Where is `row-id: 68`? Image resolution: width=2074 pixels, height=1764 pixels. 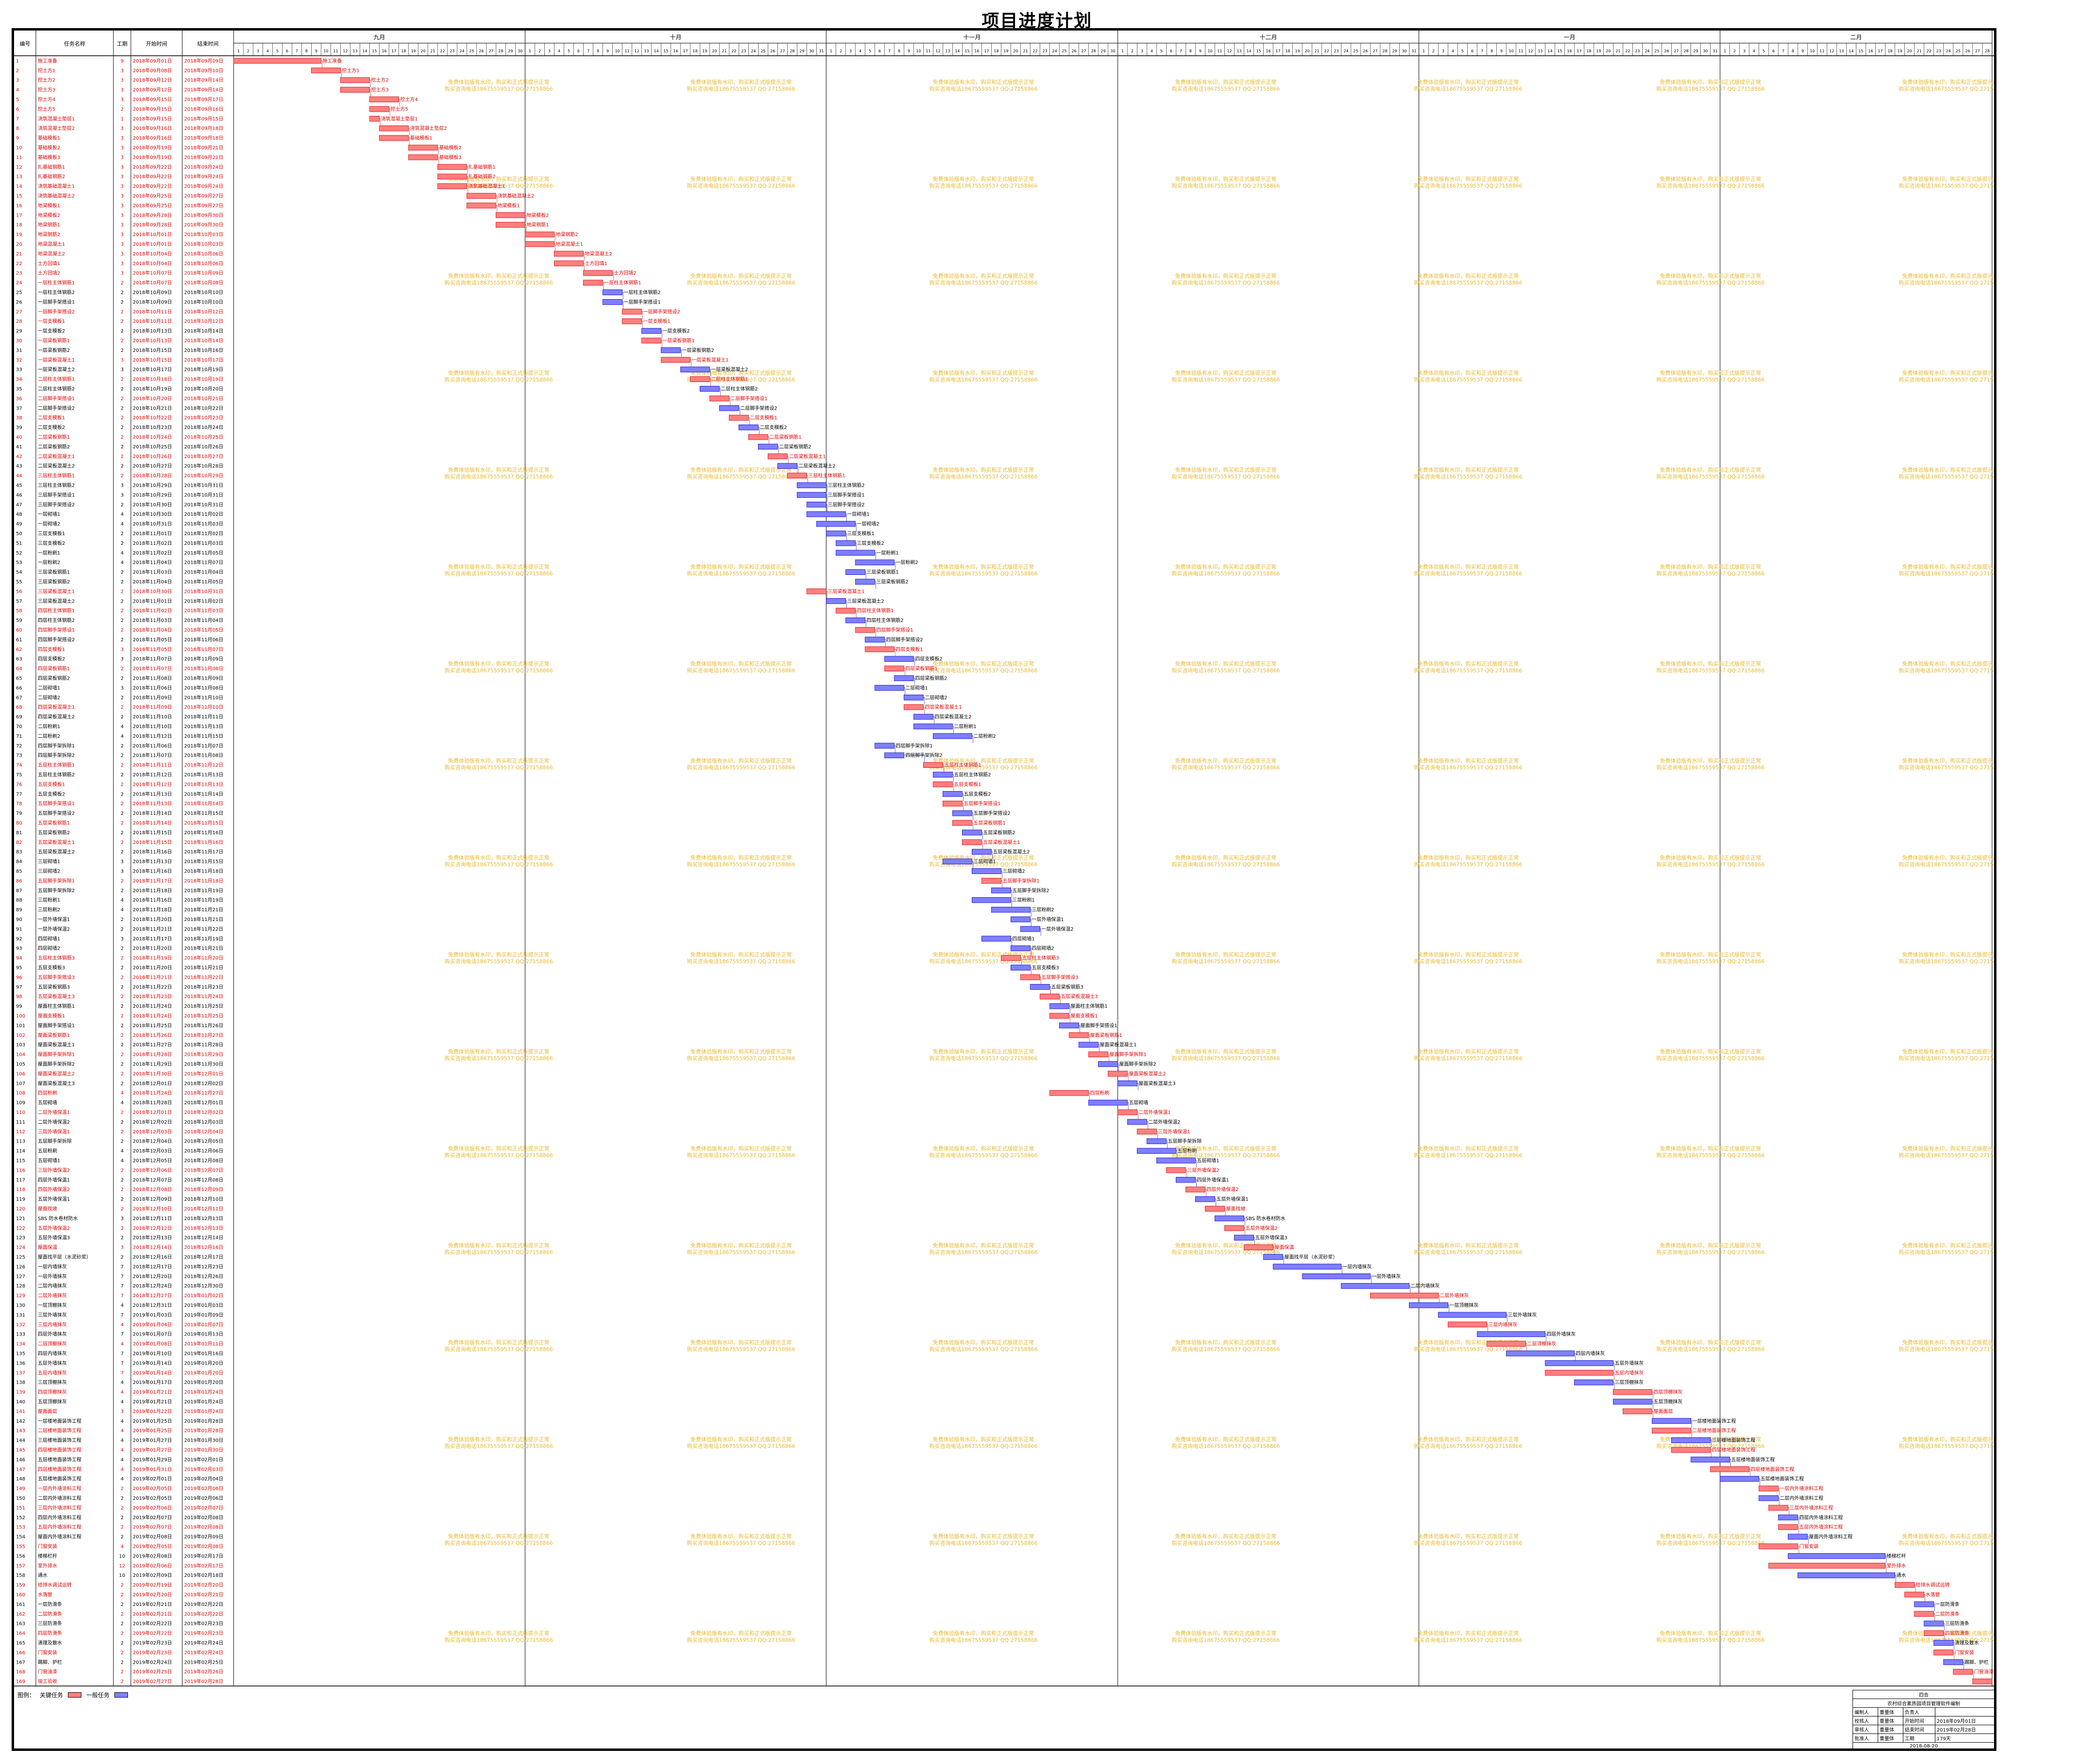
row-id: 68 is located at coordinates (19, 707).